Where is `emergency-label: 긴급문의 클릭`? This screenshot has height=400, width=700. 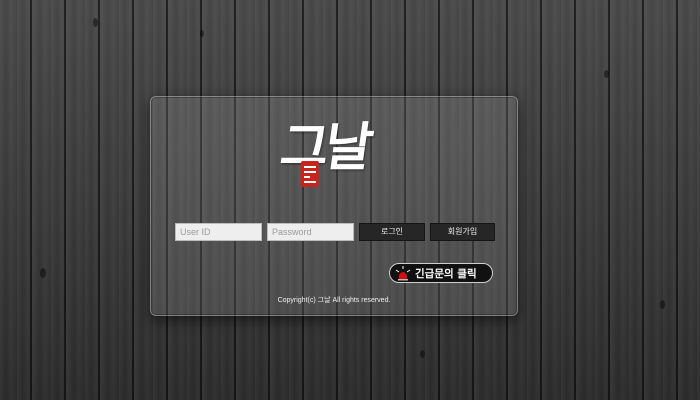 emergency-label: 긴급문의 클릭 is located at coordinates (446, 274).